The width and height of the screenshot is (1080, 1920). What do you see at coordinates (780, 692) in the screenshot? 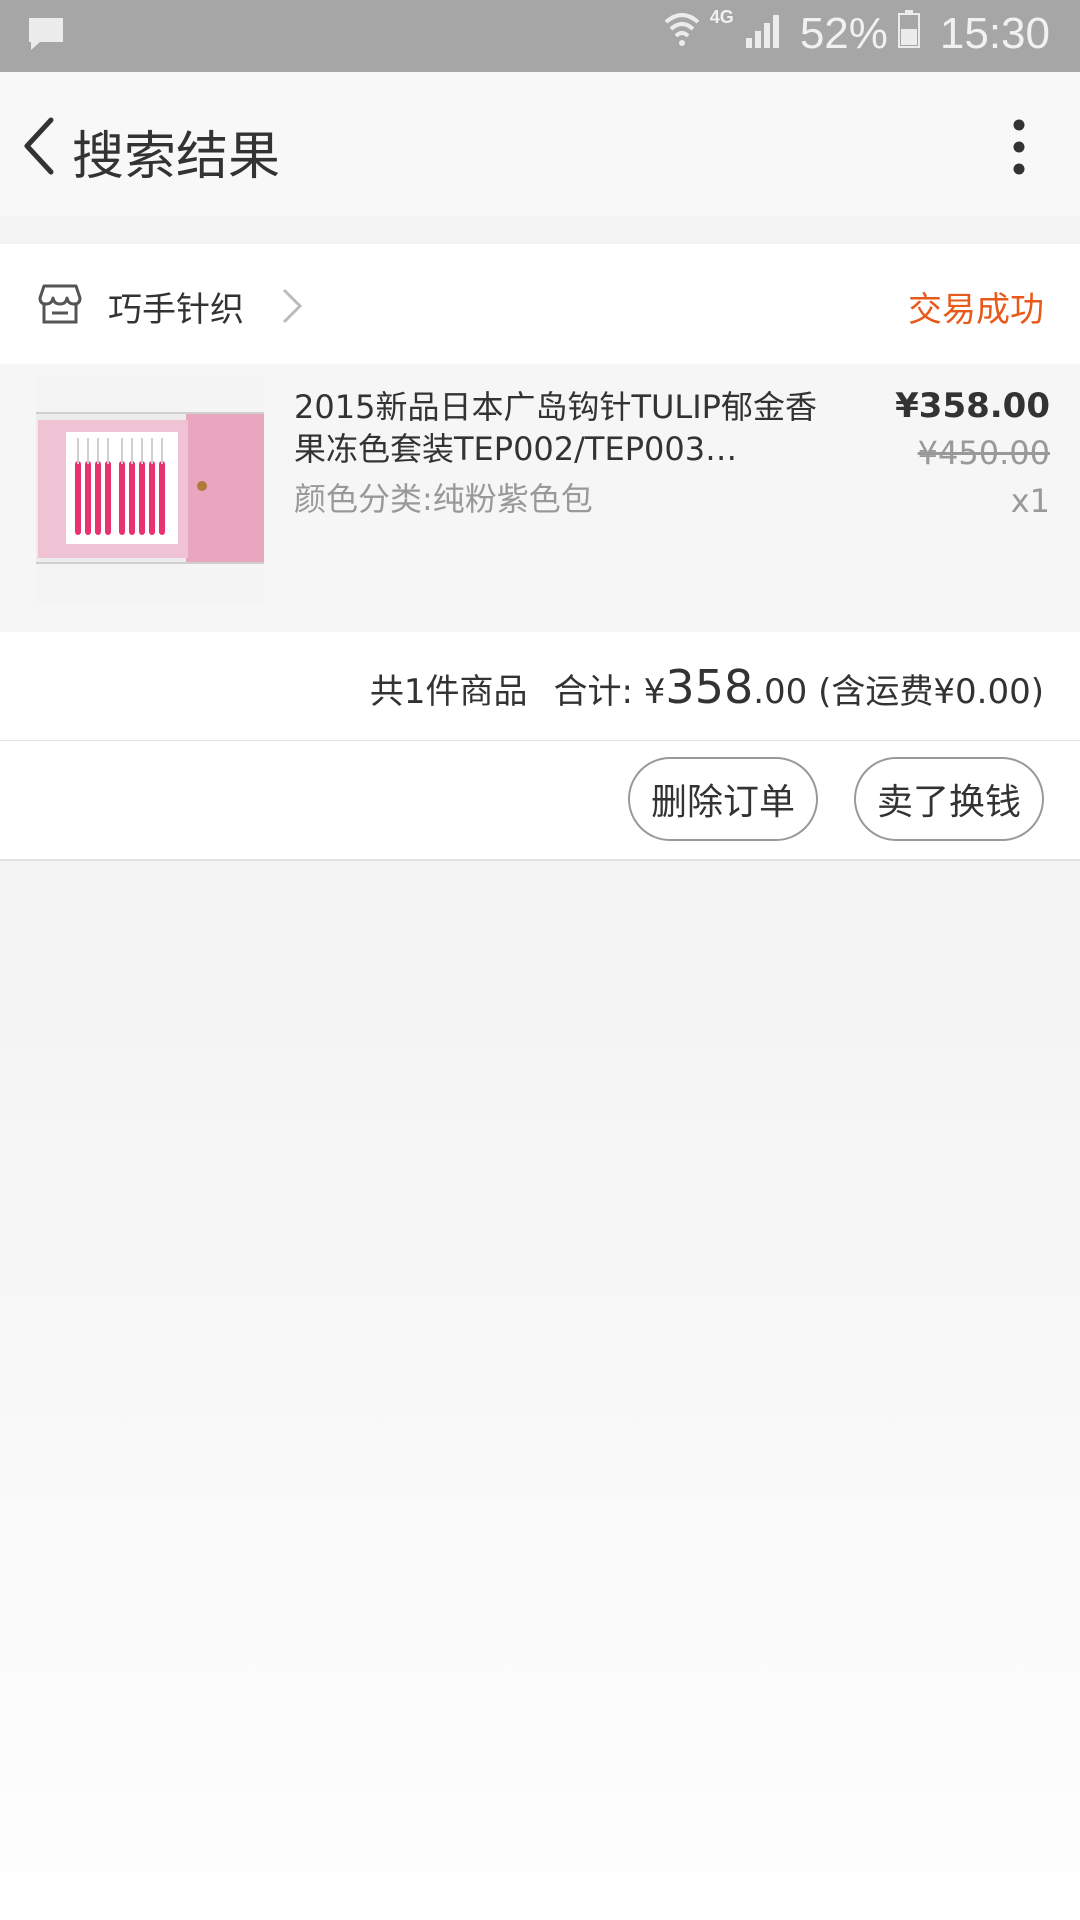
I see `total-decimal: .00` at bounding box center [780, 692].